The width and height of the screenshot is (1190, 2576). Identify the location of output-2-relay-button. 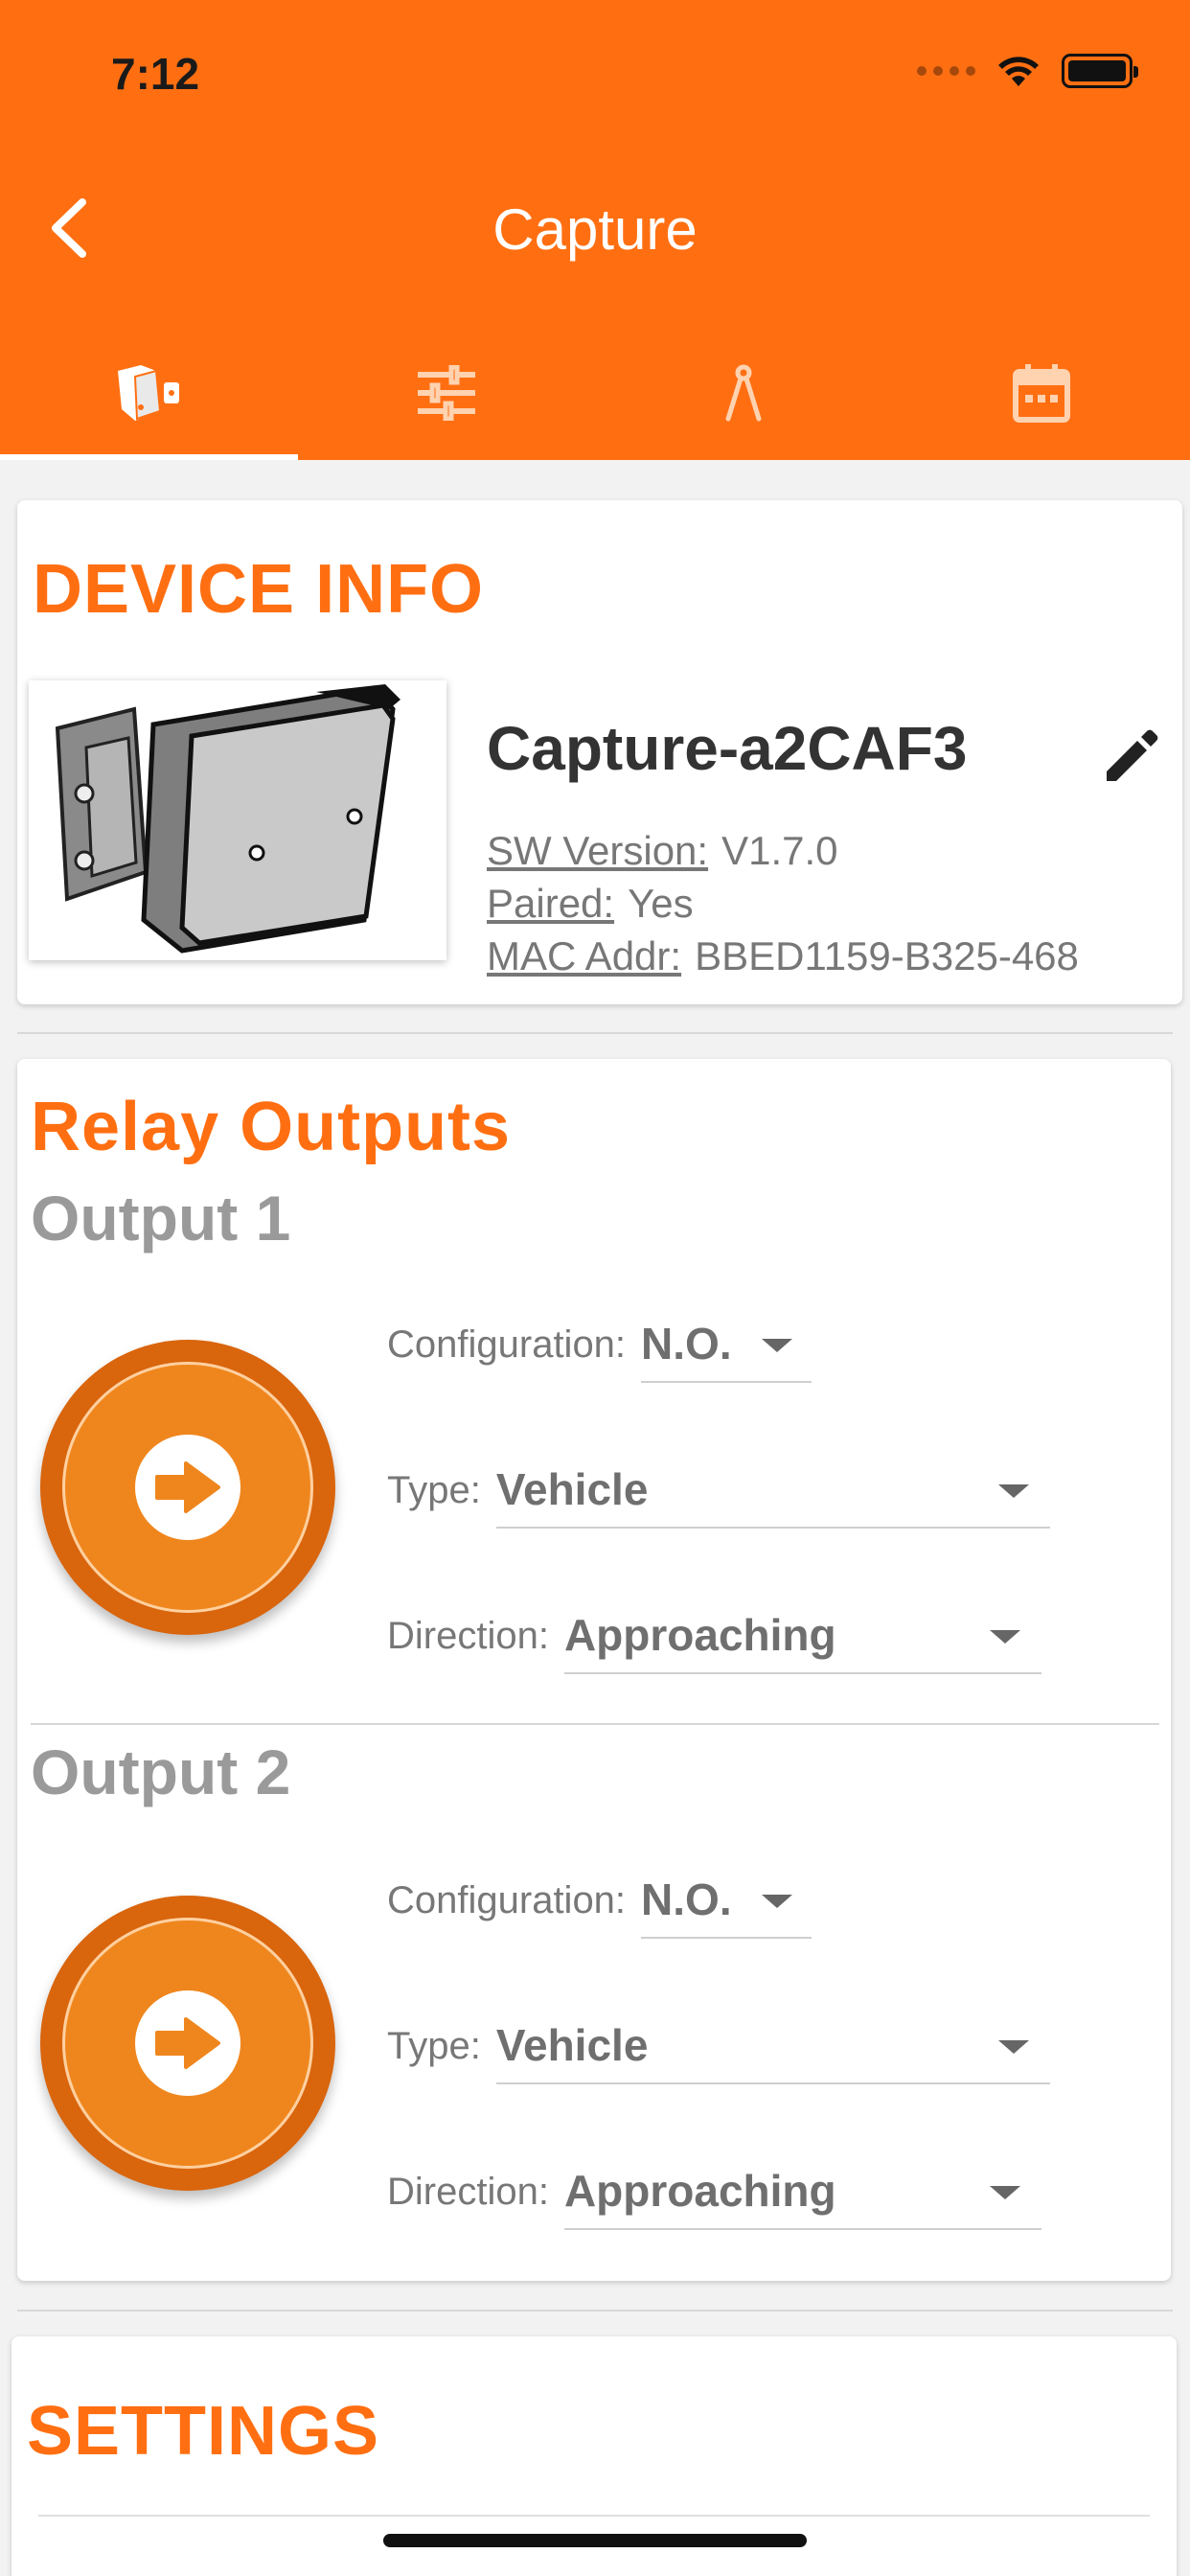
(187, 2043).